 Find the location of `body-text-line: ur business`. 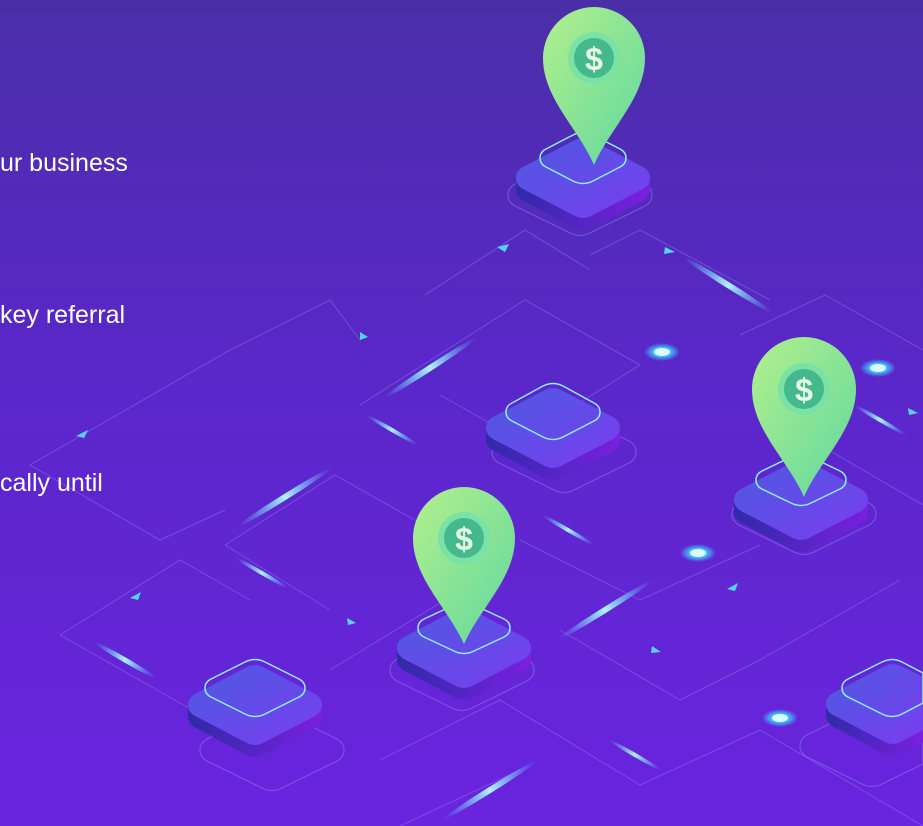

body-text-line: ur business is located at coordinates (64, 163).